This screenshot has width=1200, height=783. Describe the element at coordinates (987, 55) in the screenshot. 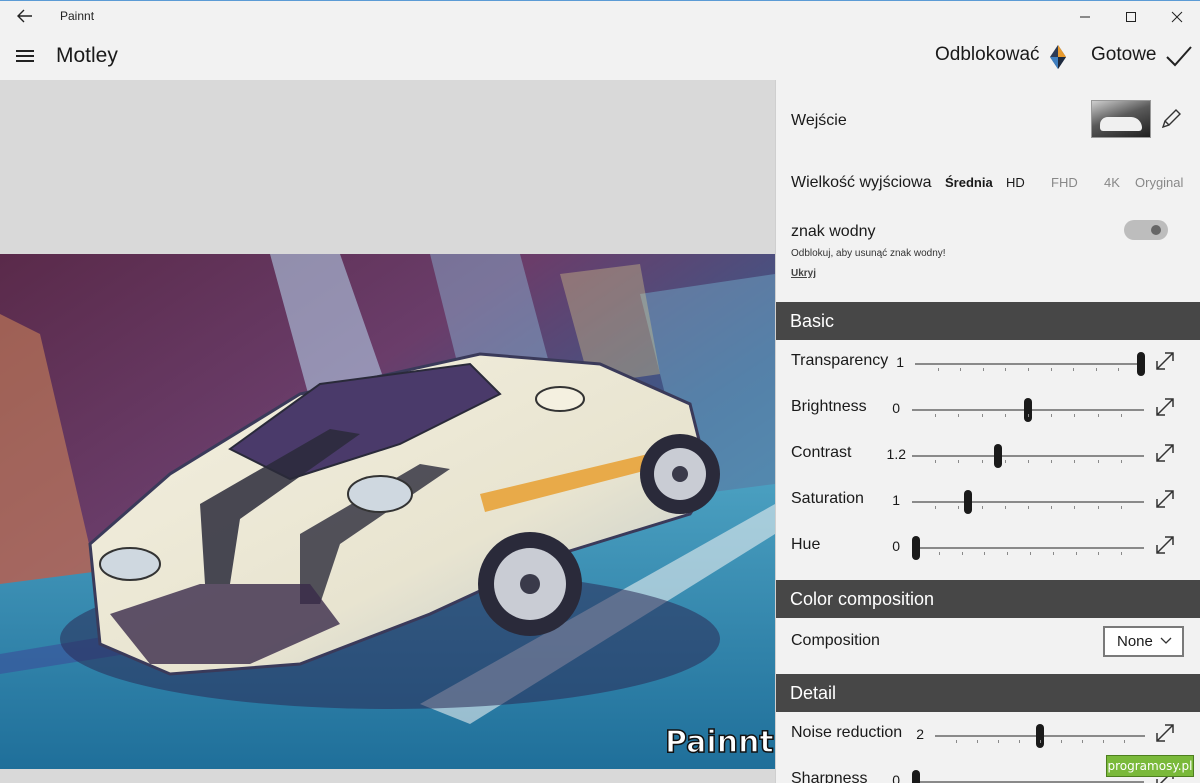

I see `unlock-button: Odblokować` at that location.